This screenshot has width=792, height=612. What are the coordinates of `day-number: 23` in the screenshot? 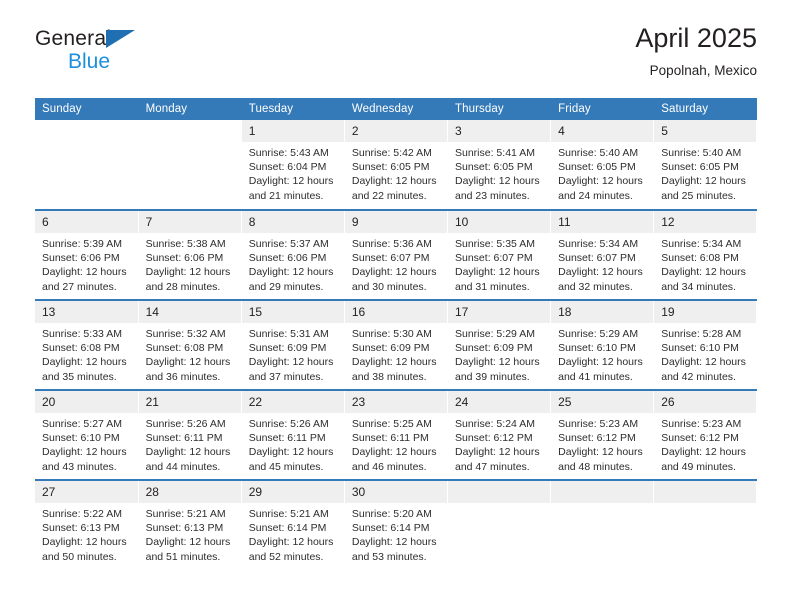 It's located at (395, 402).